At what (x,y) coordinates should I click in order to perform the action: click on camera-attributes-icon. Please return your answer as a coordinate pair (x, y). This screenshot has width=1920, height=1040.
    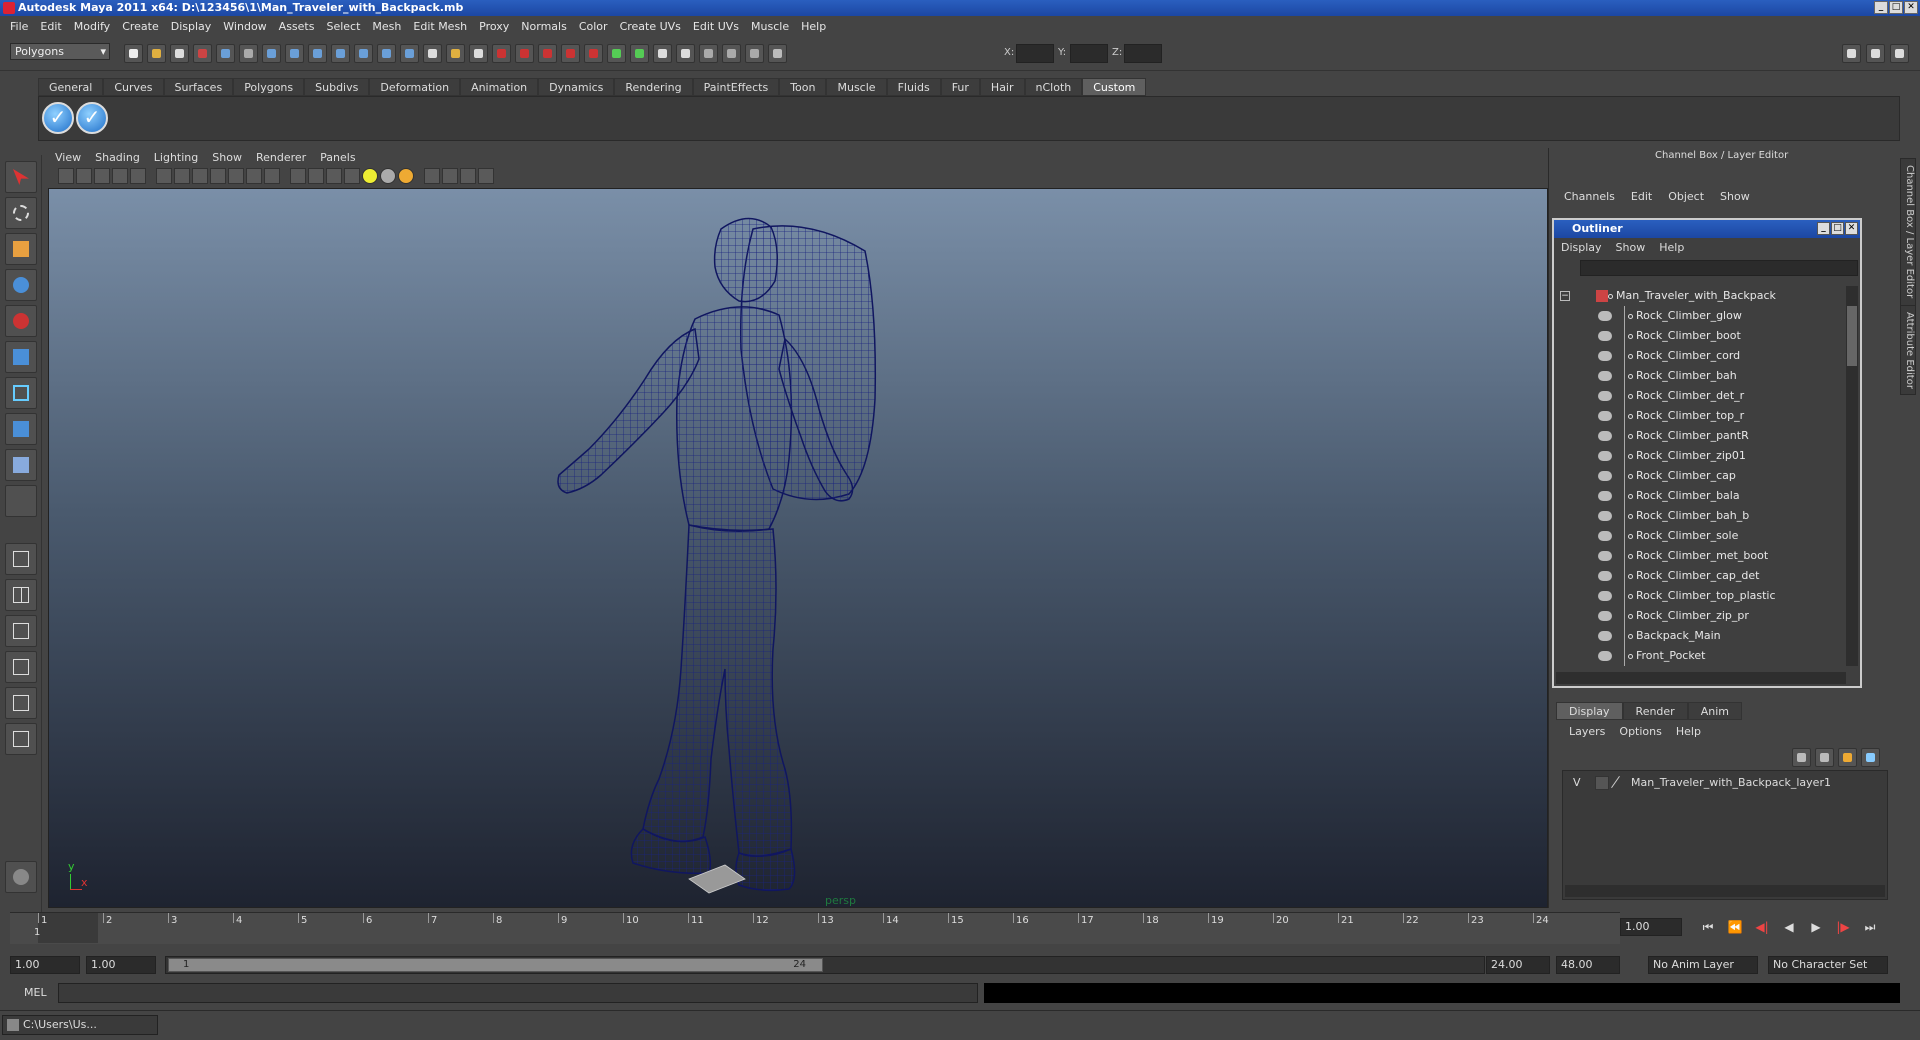
    Looking at the image, I should click on (84, 176).